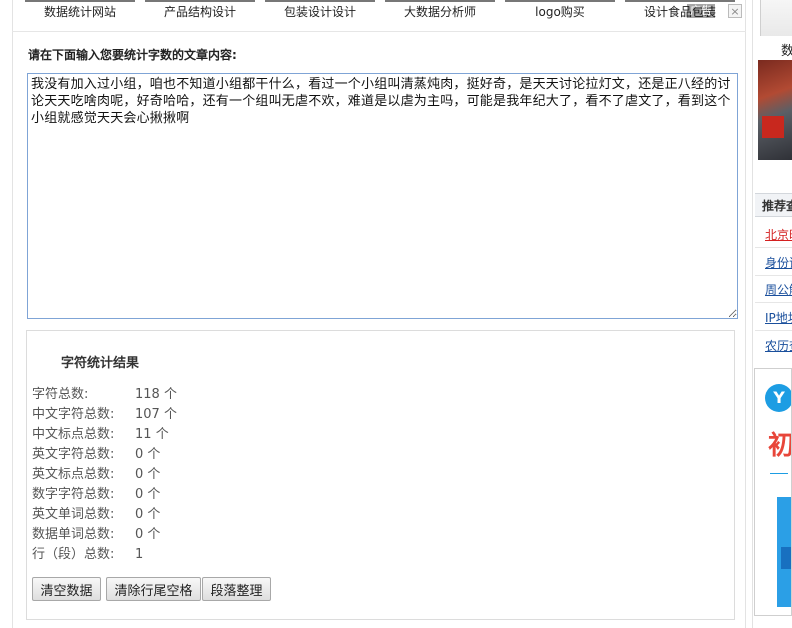  Describe the element at coordinates (778, 345) in the screenshot. I see `sidebar-link-lunar: 农历查` at that location.